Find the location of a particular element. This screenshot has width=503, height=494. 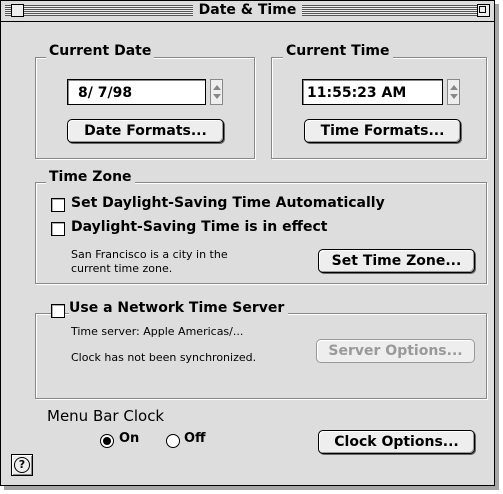

dst-auto-label: Set Daylight-Saving Time Automatically is located at coordinates (228, 203).